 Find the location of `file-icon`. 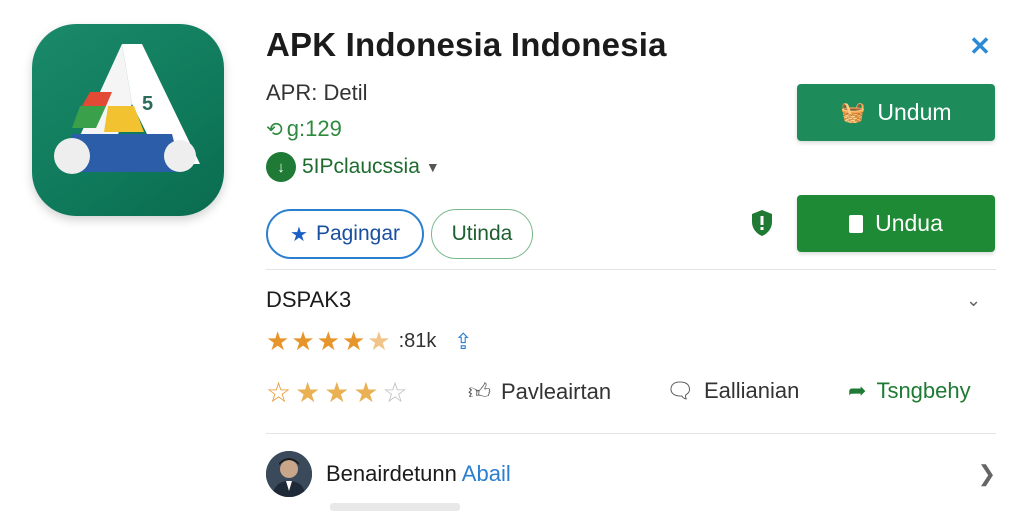

file-icon is located at coordinates (856, 223).